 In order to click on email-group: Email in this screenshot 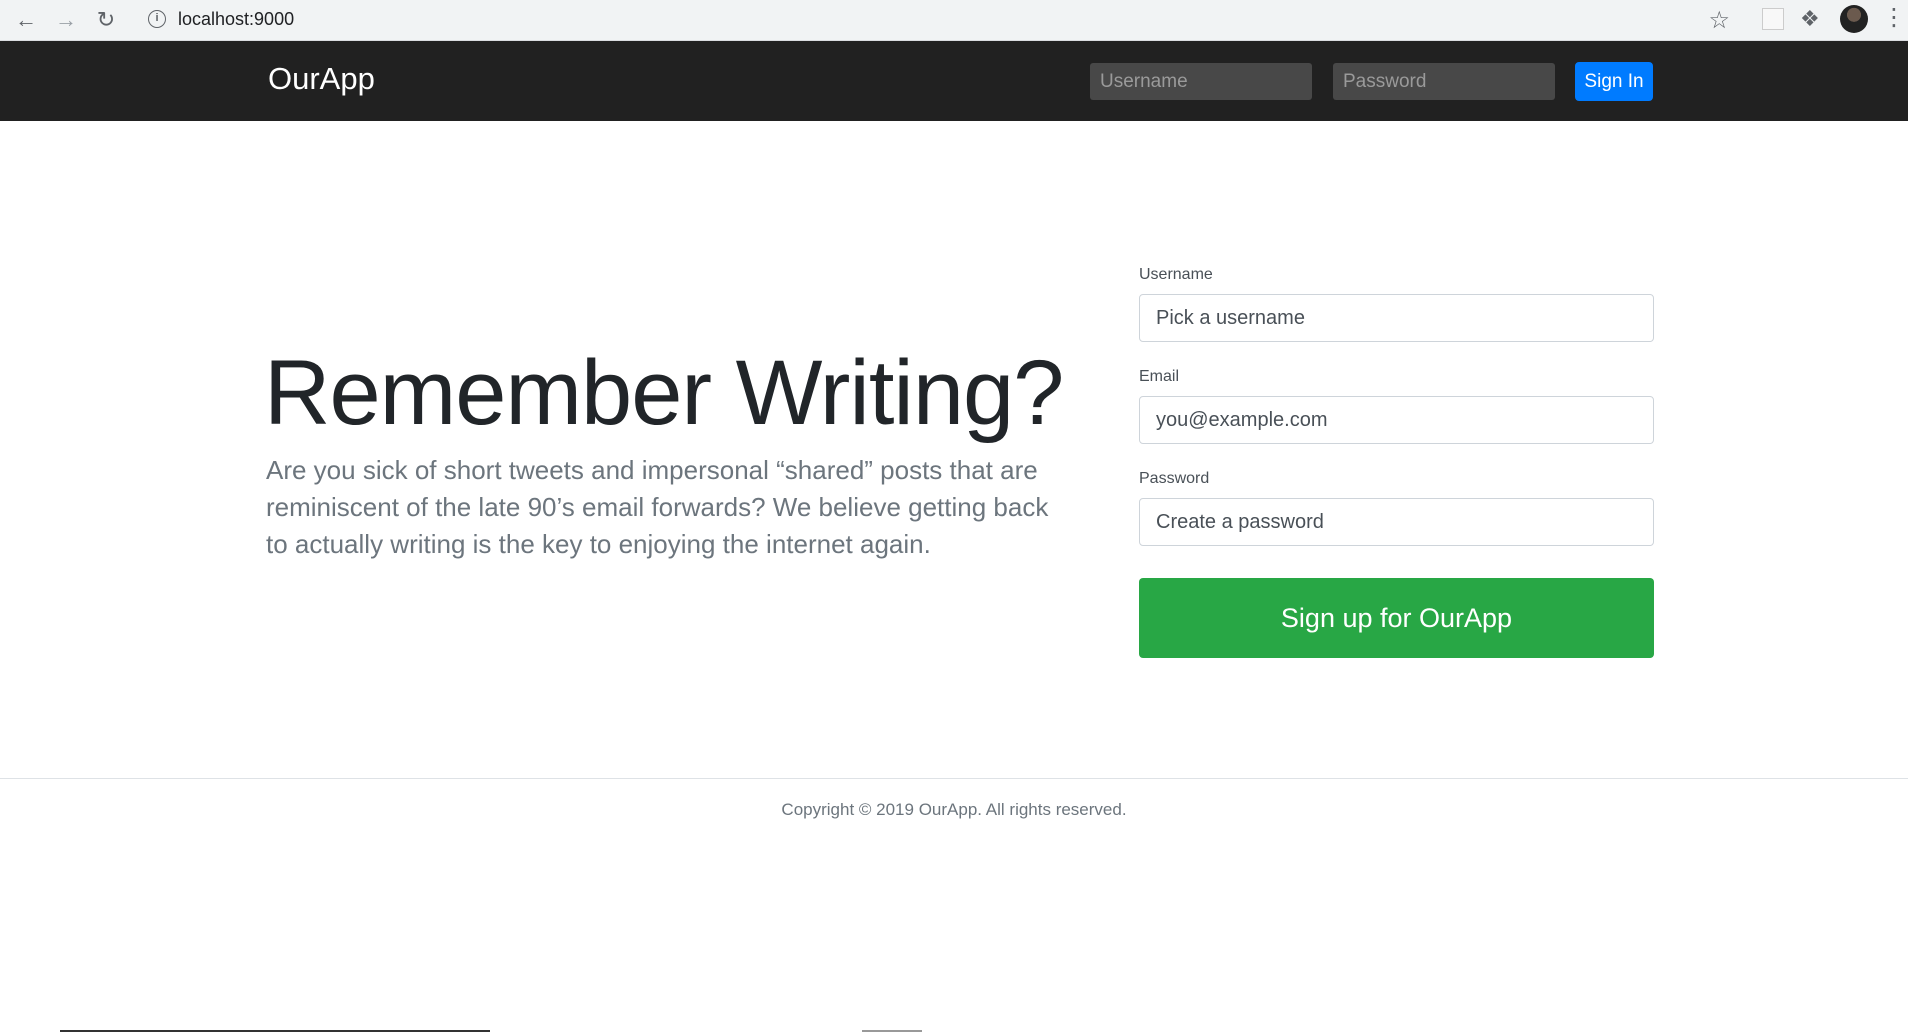, I will do `click(1396, 406)`.